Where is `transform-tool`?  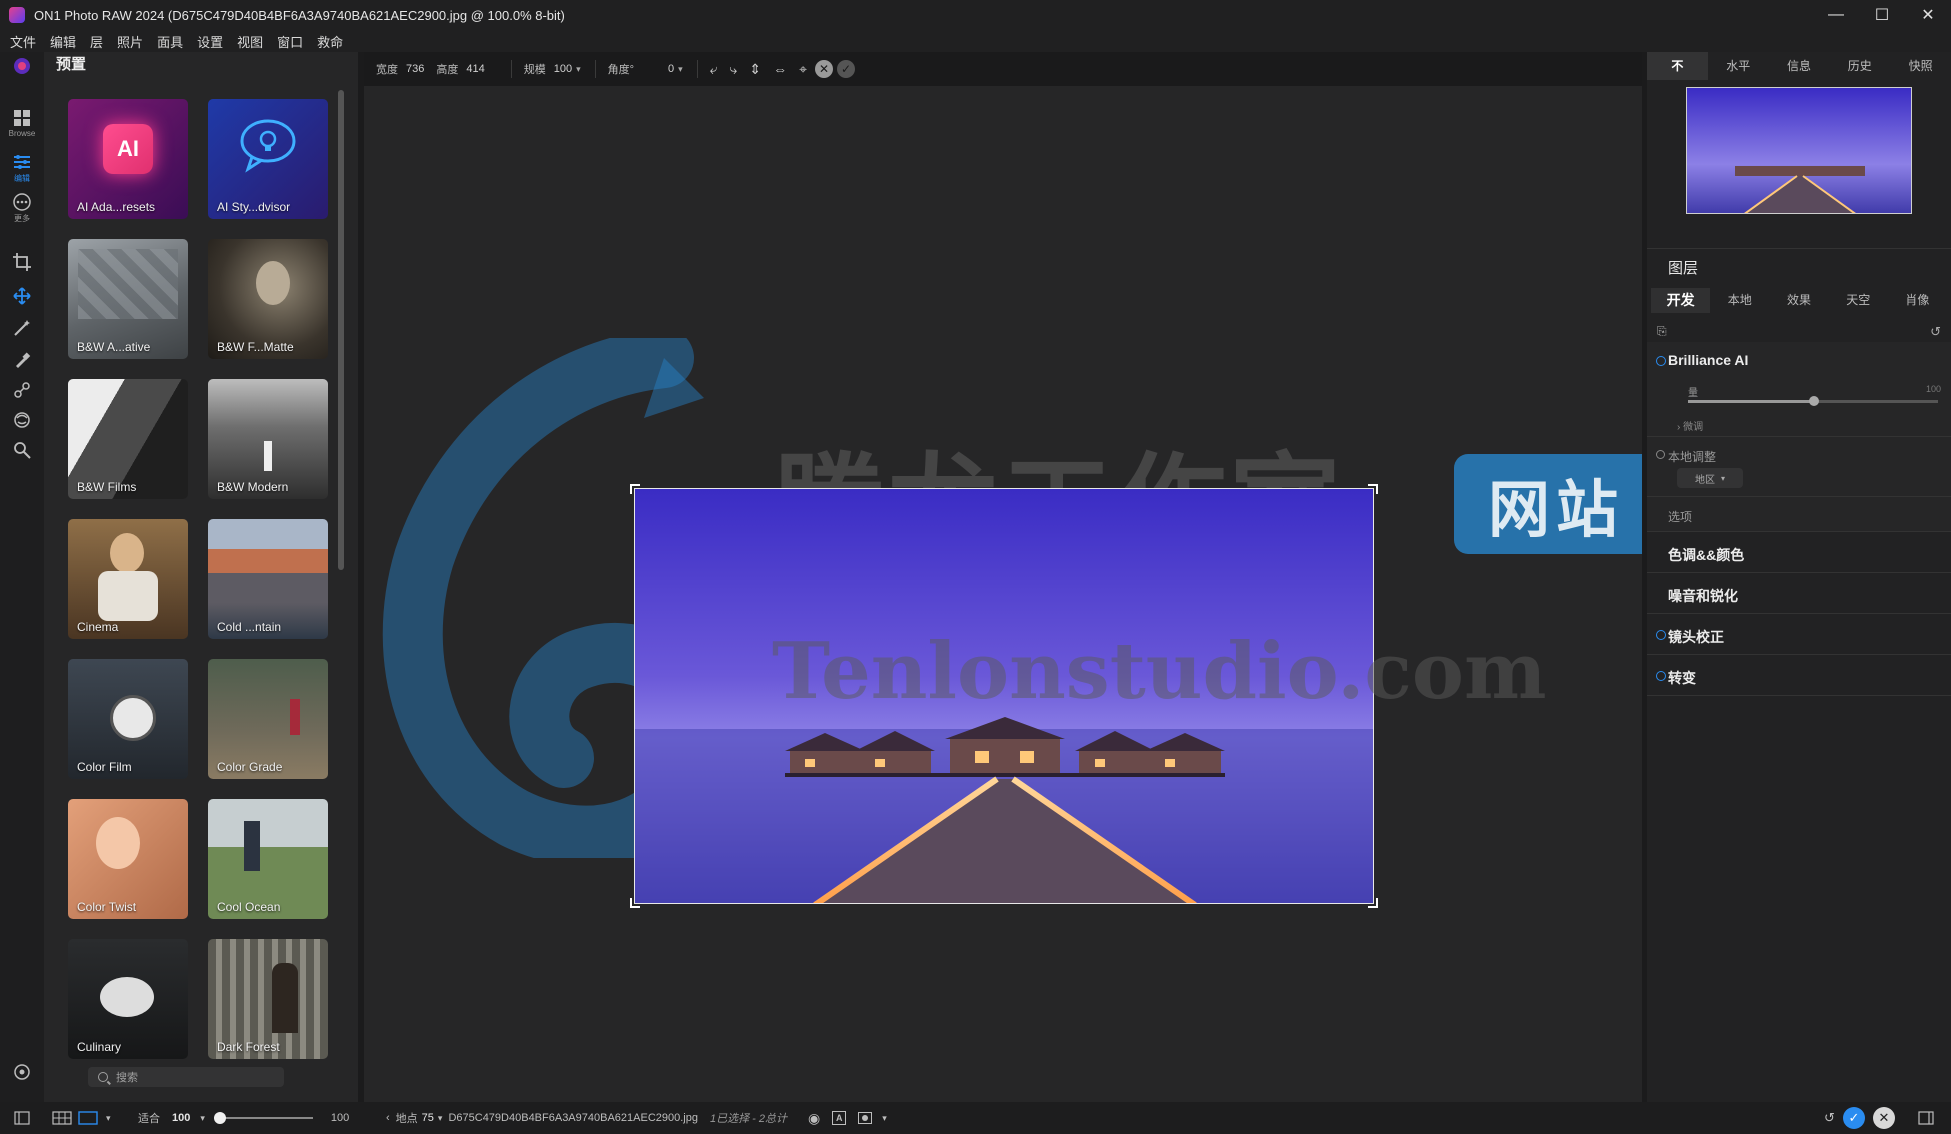
transform-tool is located at coordinates (22, 296).